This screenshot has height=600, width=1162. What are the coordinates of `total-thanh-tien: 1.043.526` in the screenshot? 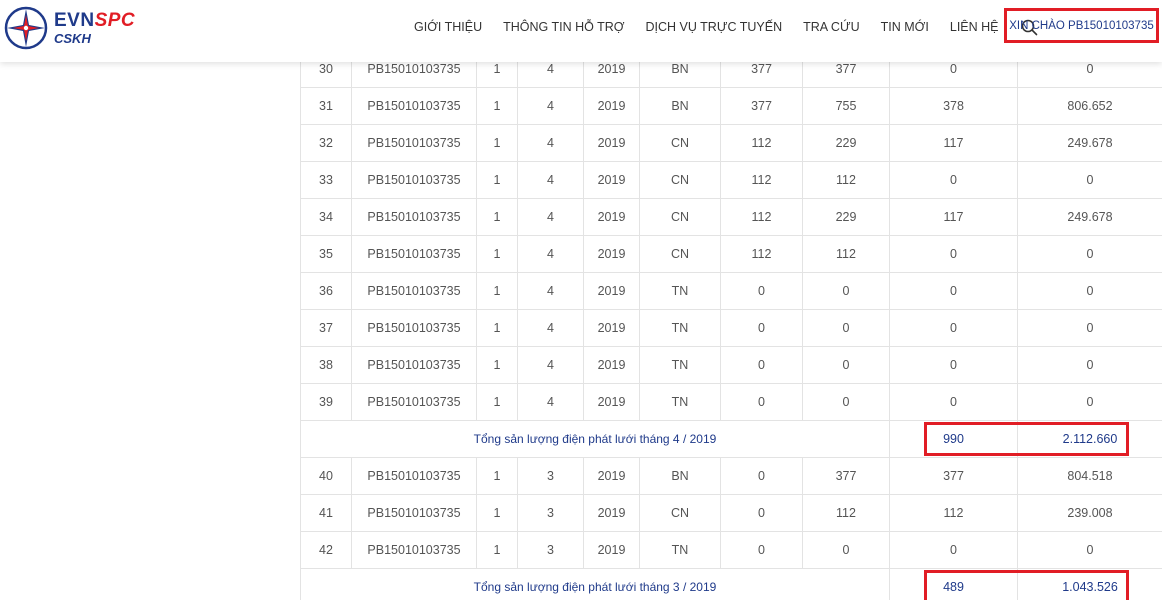 It's located at (1089, 584).